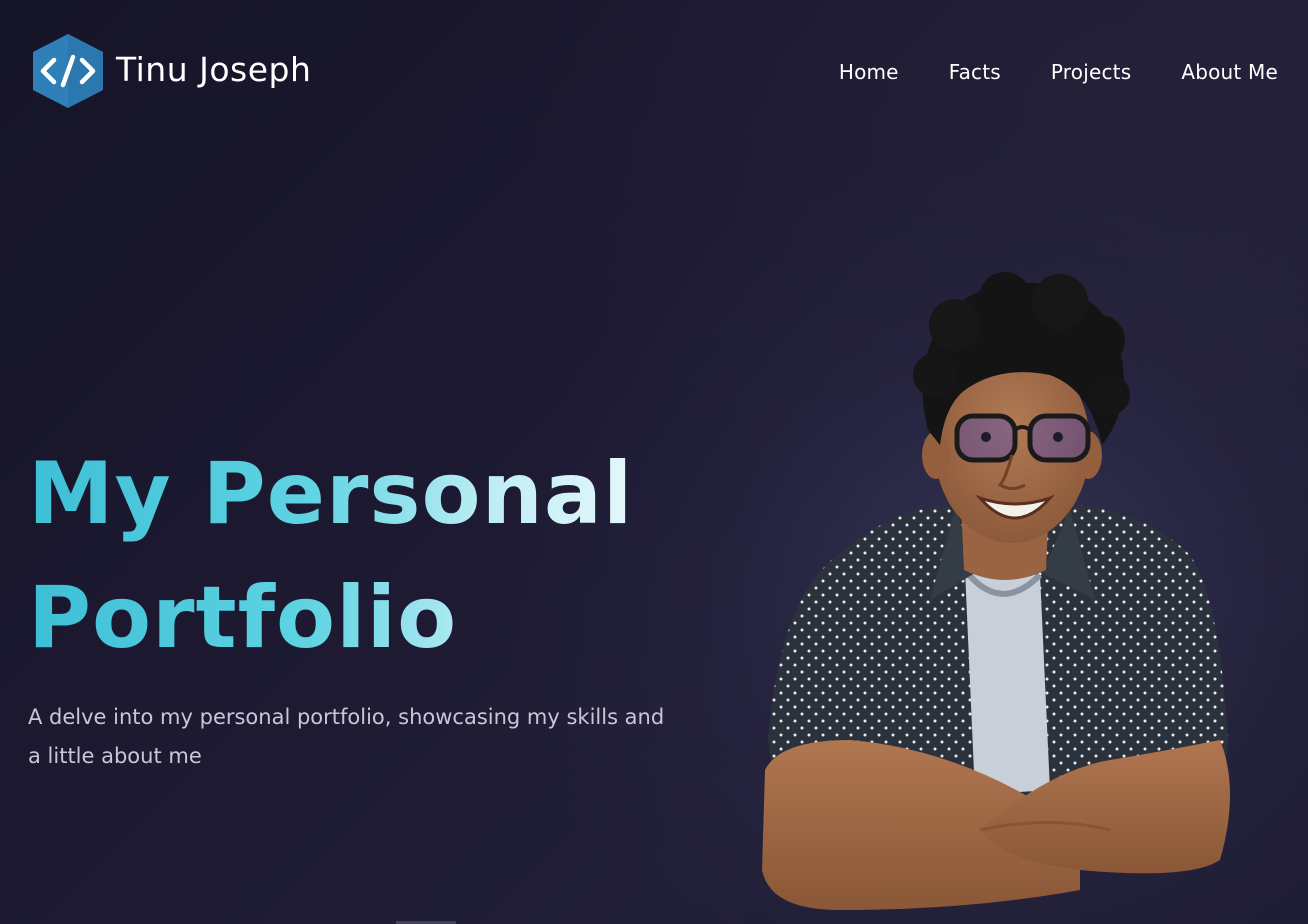 The width and height of the screenshot is (1308, 924). Describe the element at coordinates (338, 556) in the screenshot. I see `hero-title: My Personal Portfolio` at that location.